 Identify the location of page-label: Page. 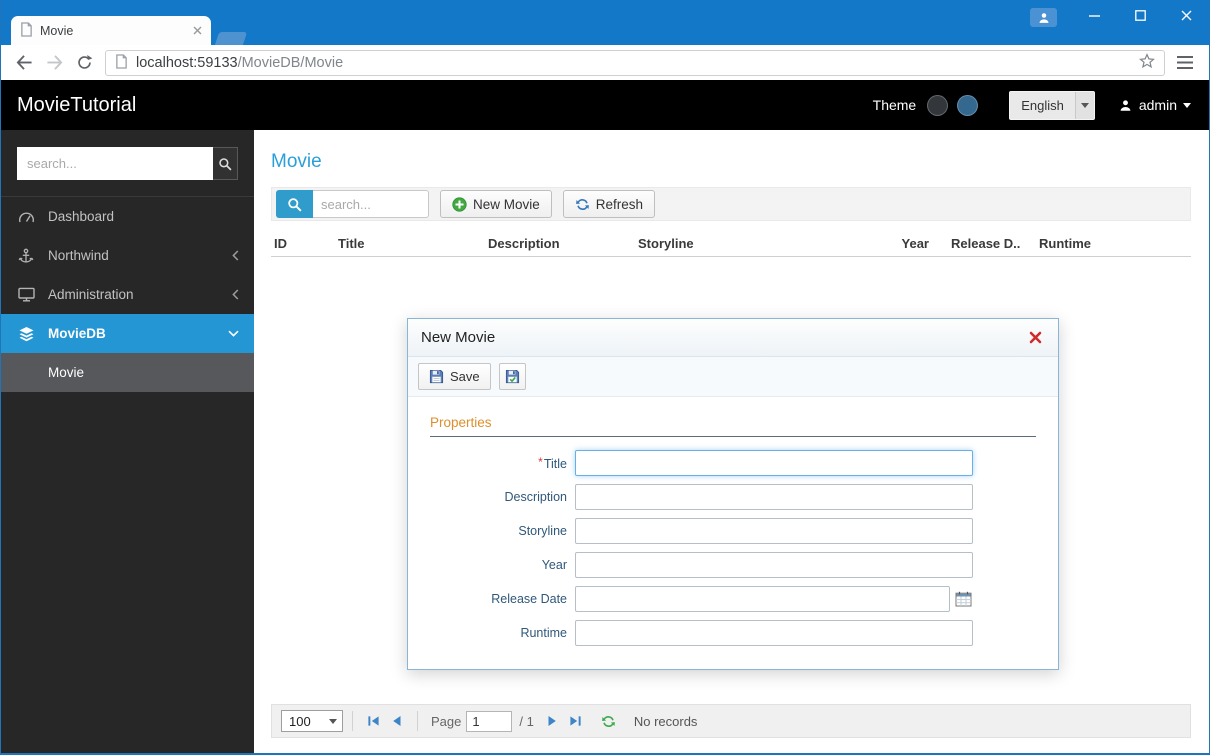
(446, 721).